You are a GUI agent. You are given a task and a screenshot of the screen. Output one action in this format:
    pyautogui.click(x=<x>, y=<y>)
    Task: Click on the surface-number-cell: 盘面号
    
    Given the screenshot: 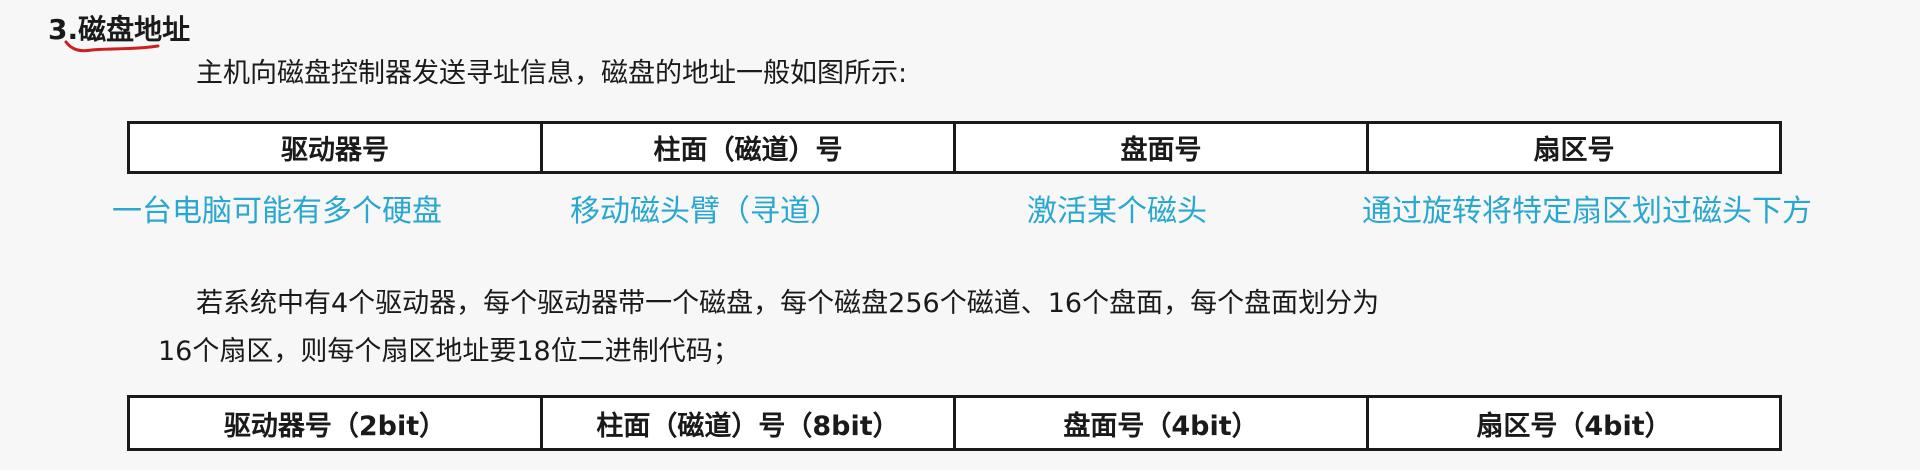 What is the action you would take?
    pyautogui.click(x=1161, y=147)
    